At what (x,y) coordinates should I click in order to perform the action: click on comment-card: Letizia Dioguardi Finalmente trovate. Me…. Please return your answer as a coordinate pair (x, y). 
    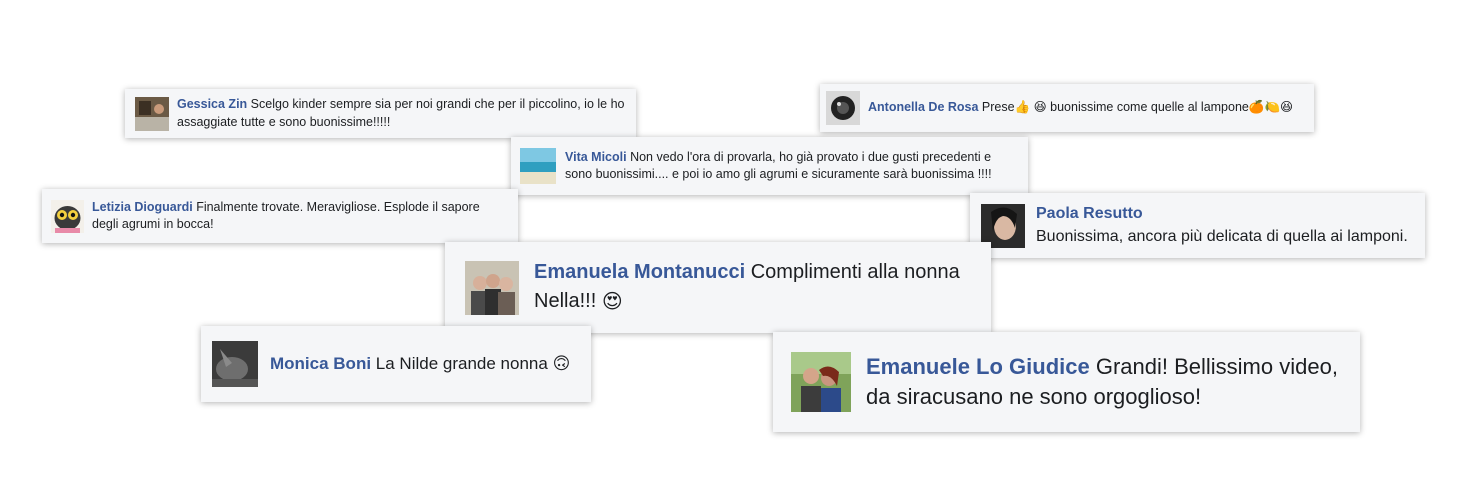
    Looking at the image, I should click on (280, 216).